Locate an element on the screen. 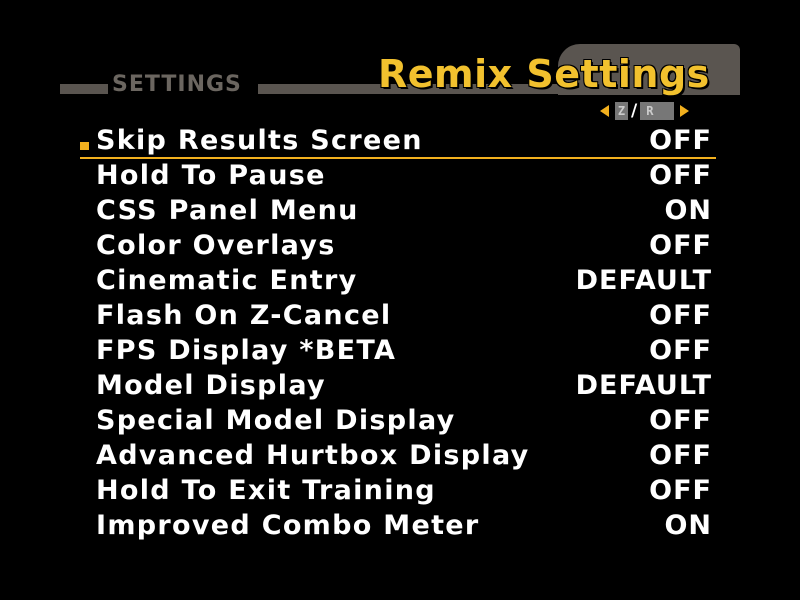 The width and height of the screenshot is (800, 600). setting-label: Cinematic Entry is located at coordinates (227, 280).